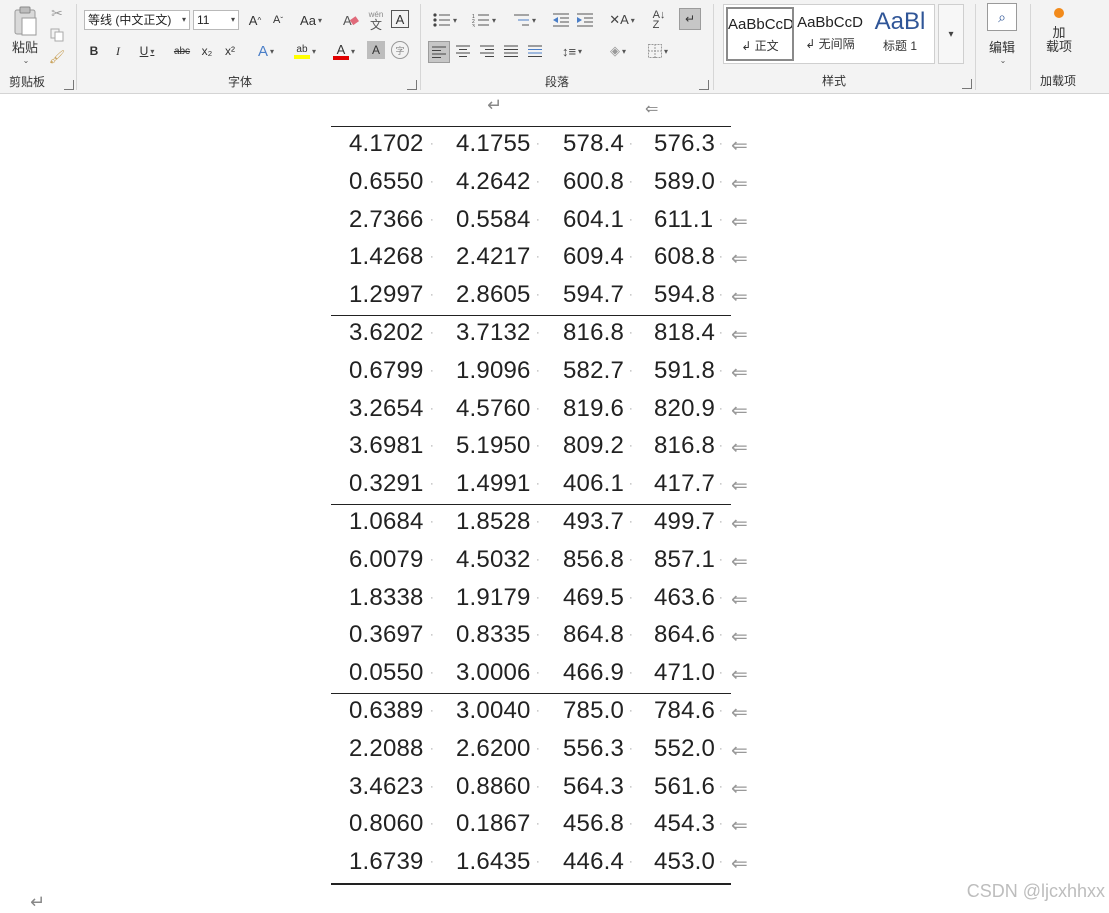  Describe the element at coordinates (400, 19) in the screenshot. I see `char-border-button: A` at that location.